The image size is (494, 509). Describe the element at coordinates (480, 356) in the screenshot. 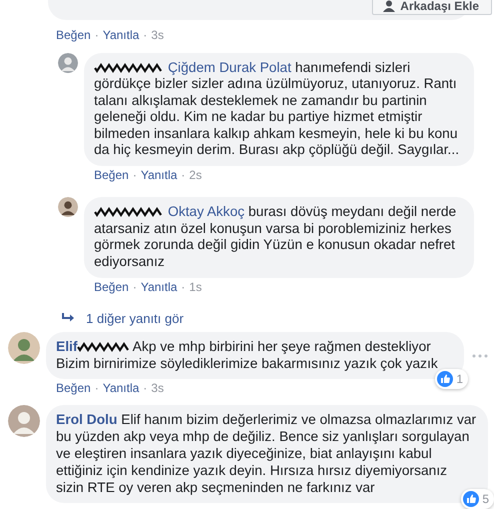

I see `more-options-icon` at that location.